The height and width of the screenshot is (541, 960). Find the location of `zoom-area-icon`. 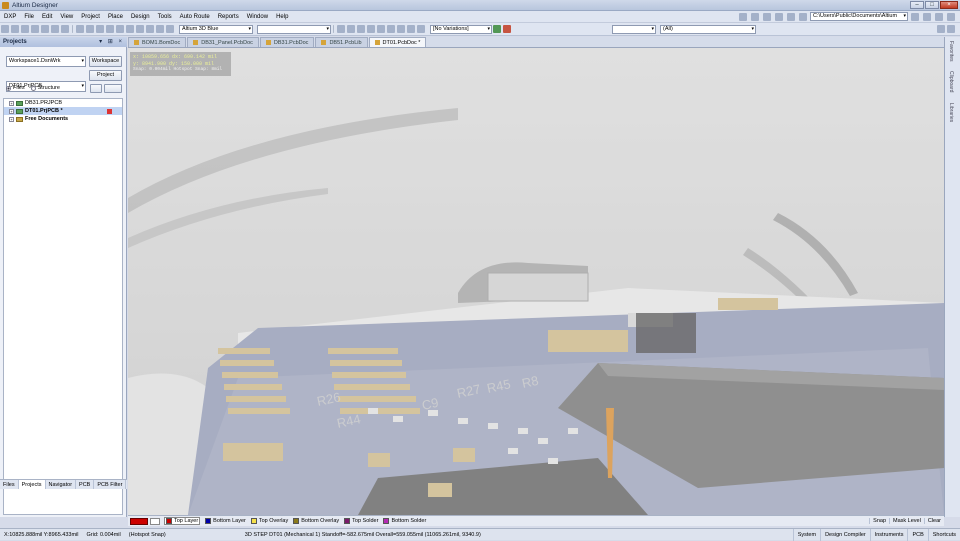

zoom-area-icon is located at coordinates (55, 29).